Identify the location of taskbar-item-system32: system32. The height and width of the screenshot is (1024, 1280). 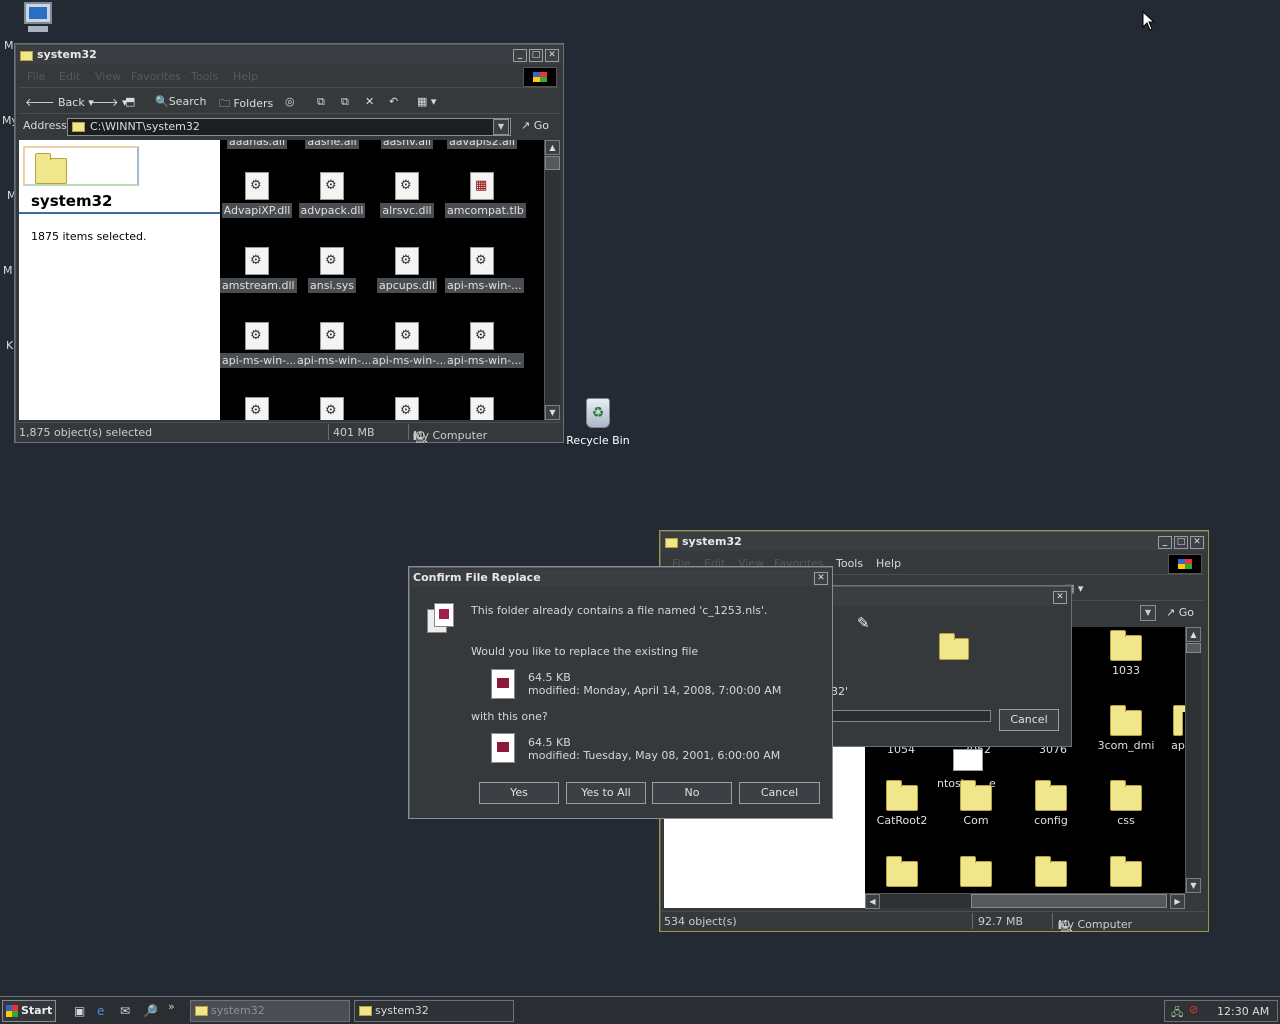
(434, 1011).